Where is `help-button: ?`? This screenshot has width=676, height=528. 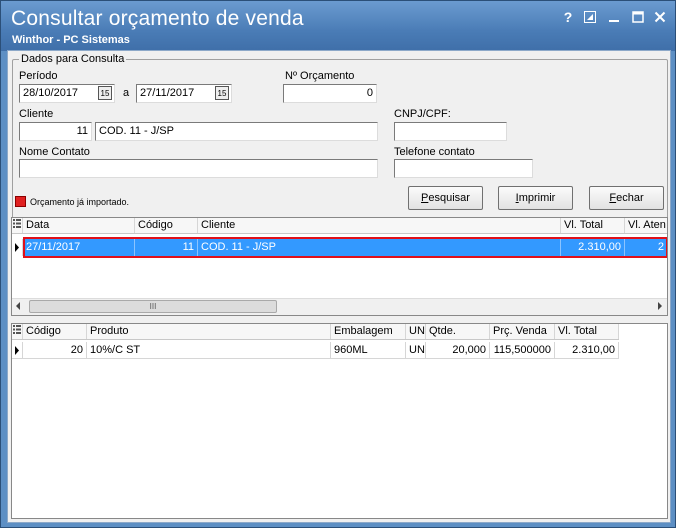 help-button: ? is located at coordinates (568, 17).